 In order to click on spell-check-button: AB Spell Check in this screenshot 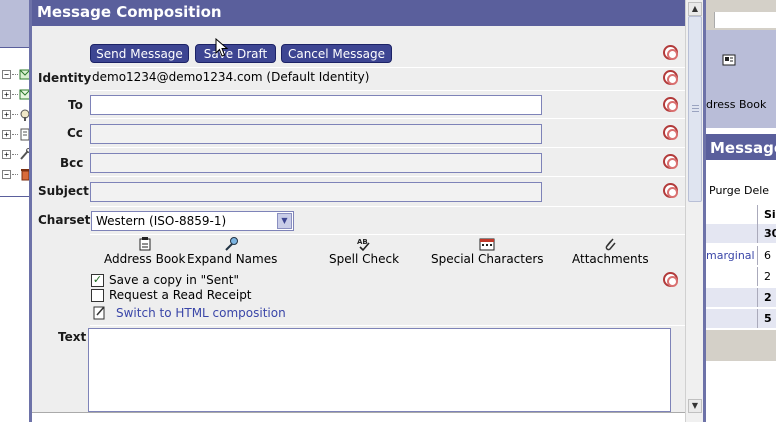, I will do `click(364, 251)`.